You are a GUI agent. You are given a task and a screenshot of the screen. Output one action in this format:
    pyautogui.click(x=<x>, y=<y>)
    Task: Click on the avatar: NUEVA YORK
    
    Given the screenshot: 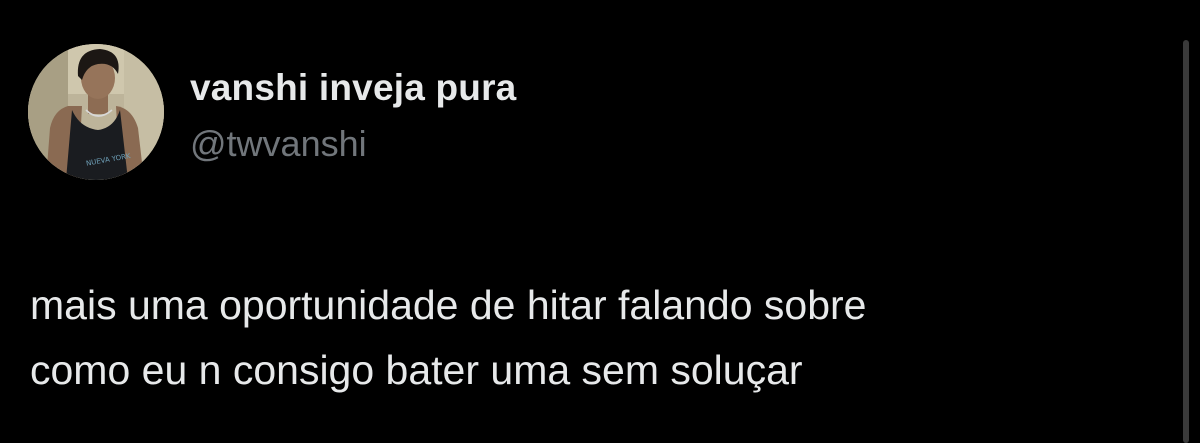 What is the action you would take?
    pyautogui.click(x=96, y=112)
    